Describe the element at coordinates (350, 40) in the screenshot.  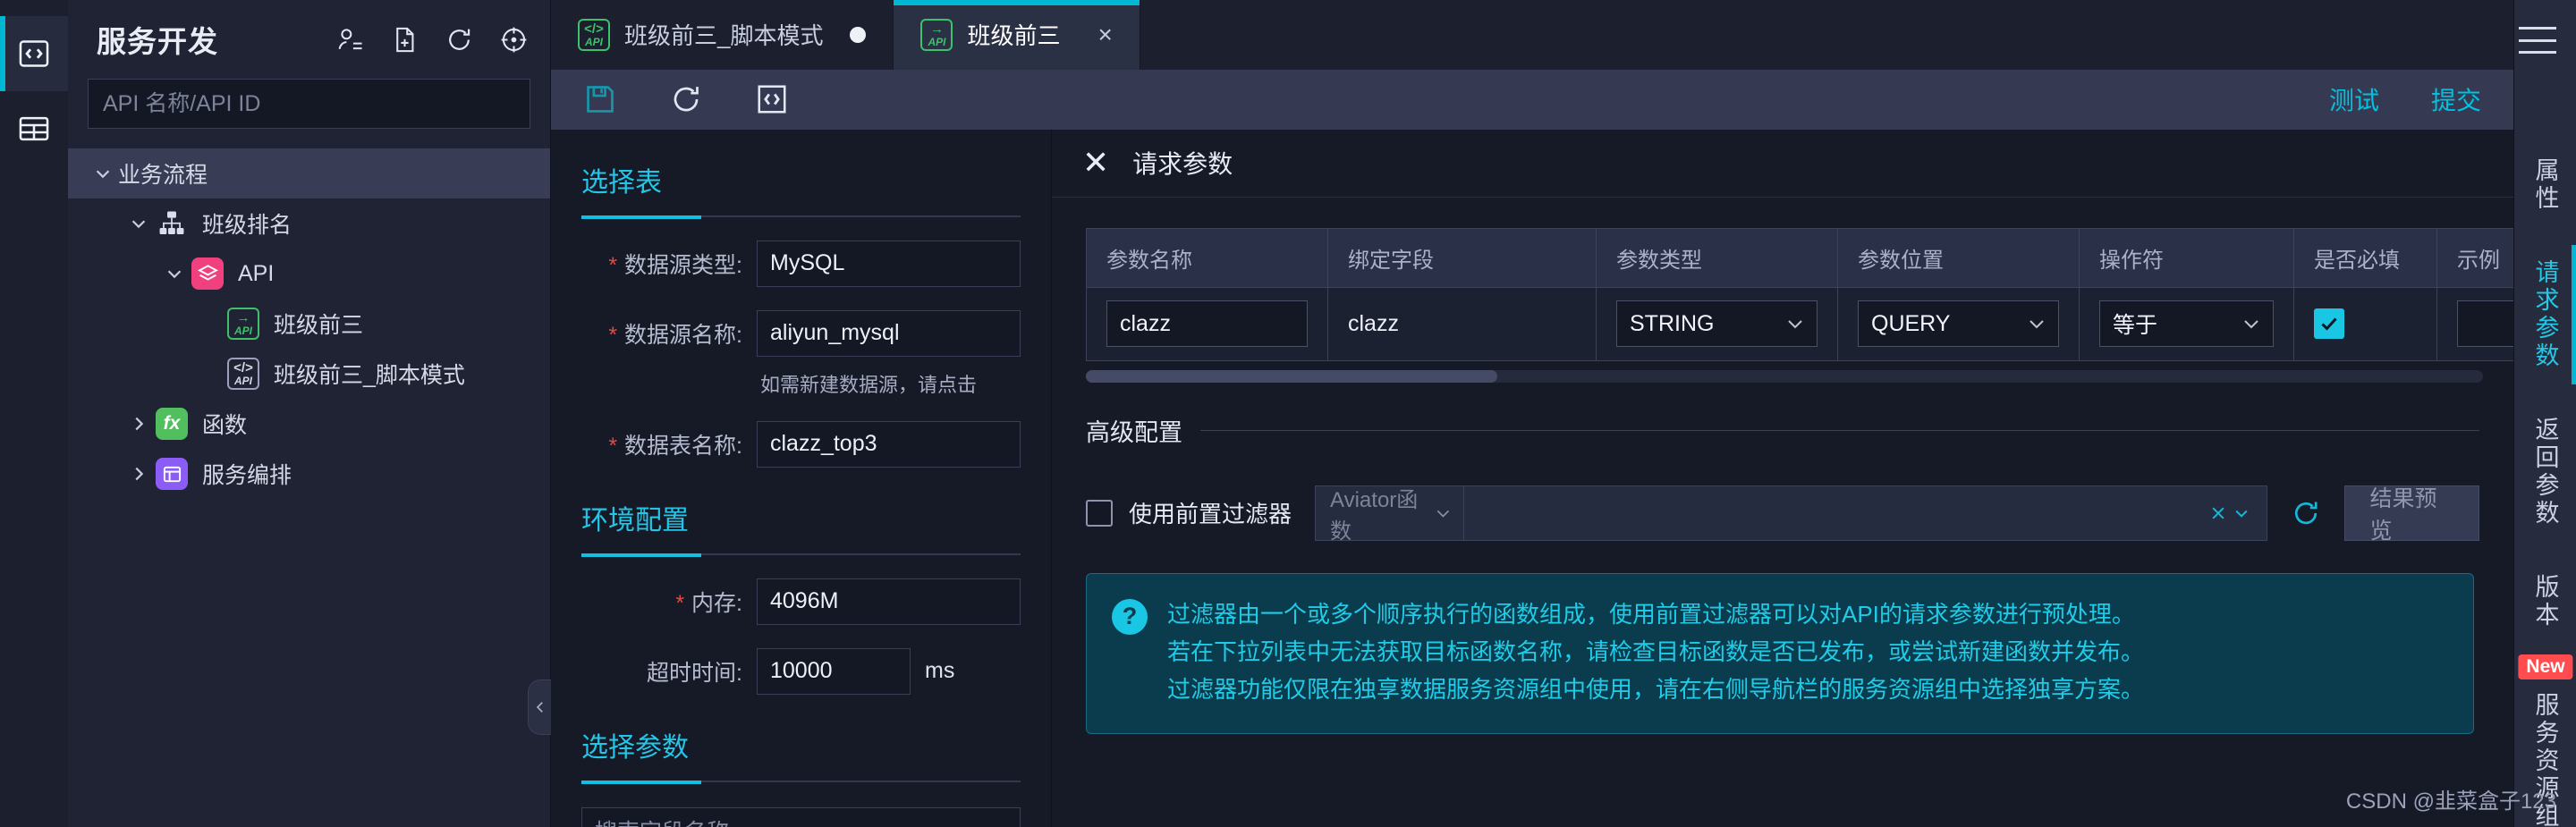
I see `user-add-icon` at that location.